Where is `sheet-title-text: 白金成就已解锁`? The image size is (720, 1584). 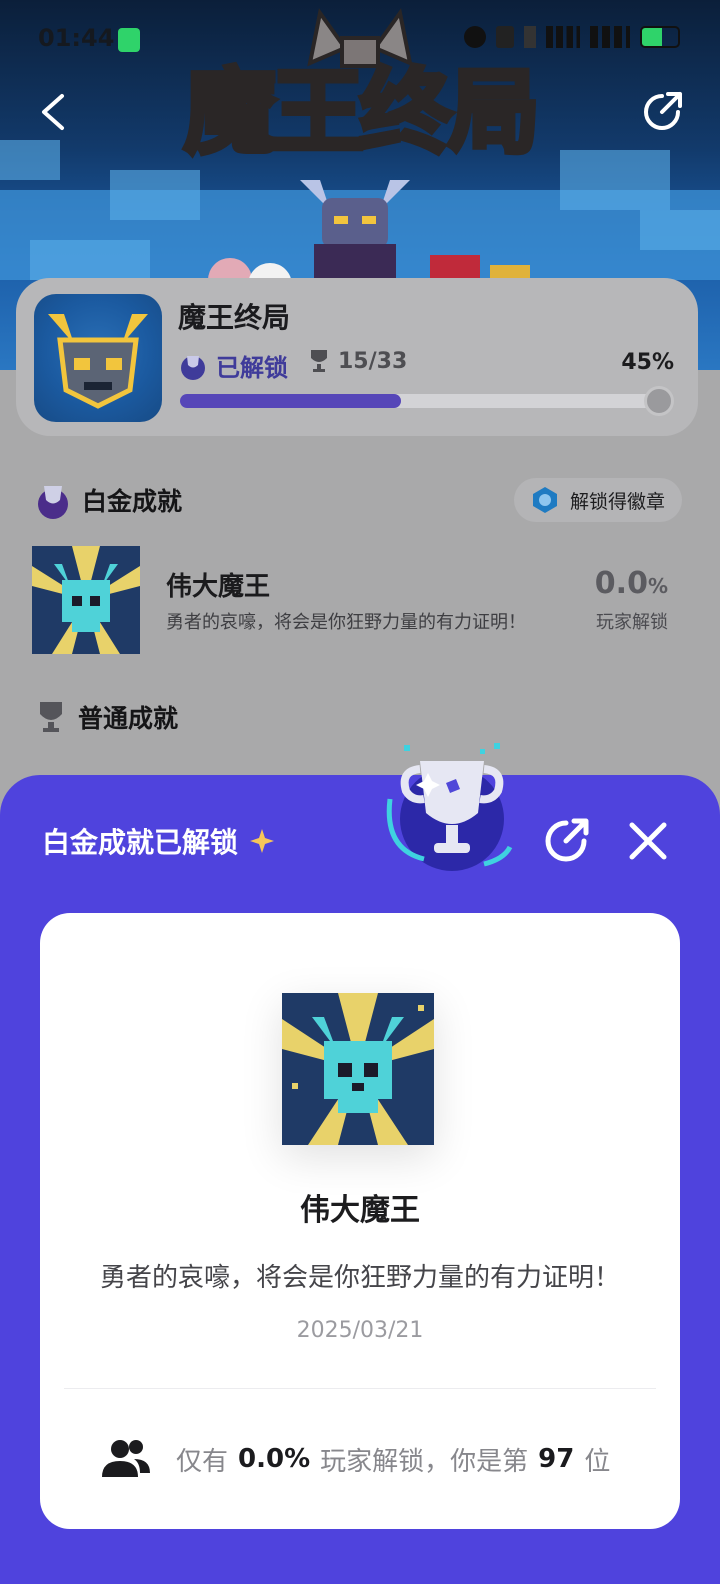
sheet-title-text: 白金成就已解锁 is located at coordinates (140, 842).